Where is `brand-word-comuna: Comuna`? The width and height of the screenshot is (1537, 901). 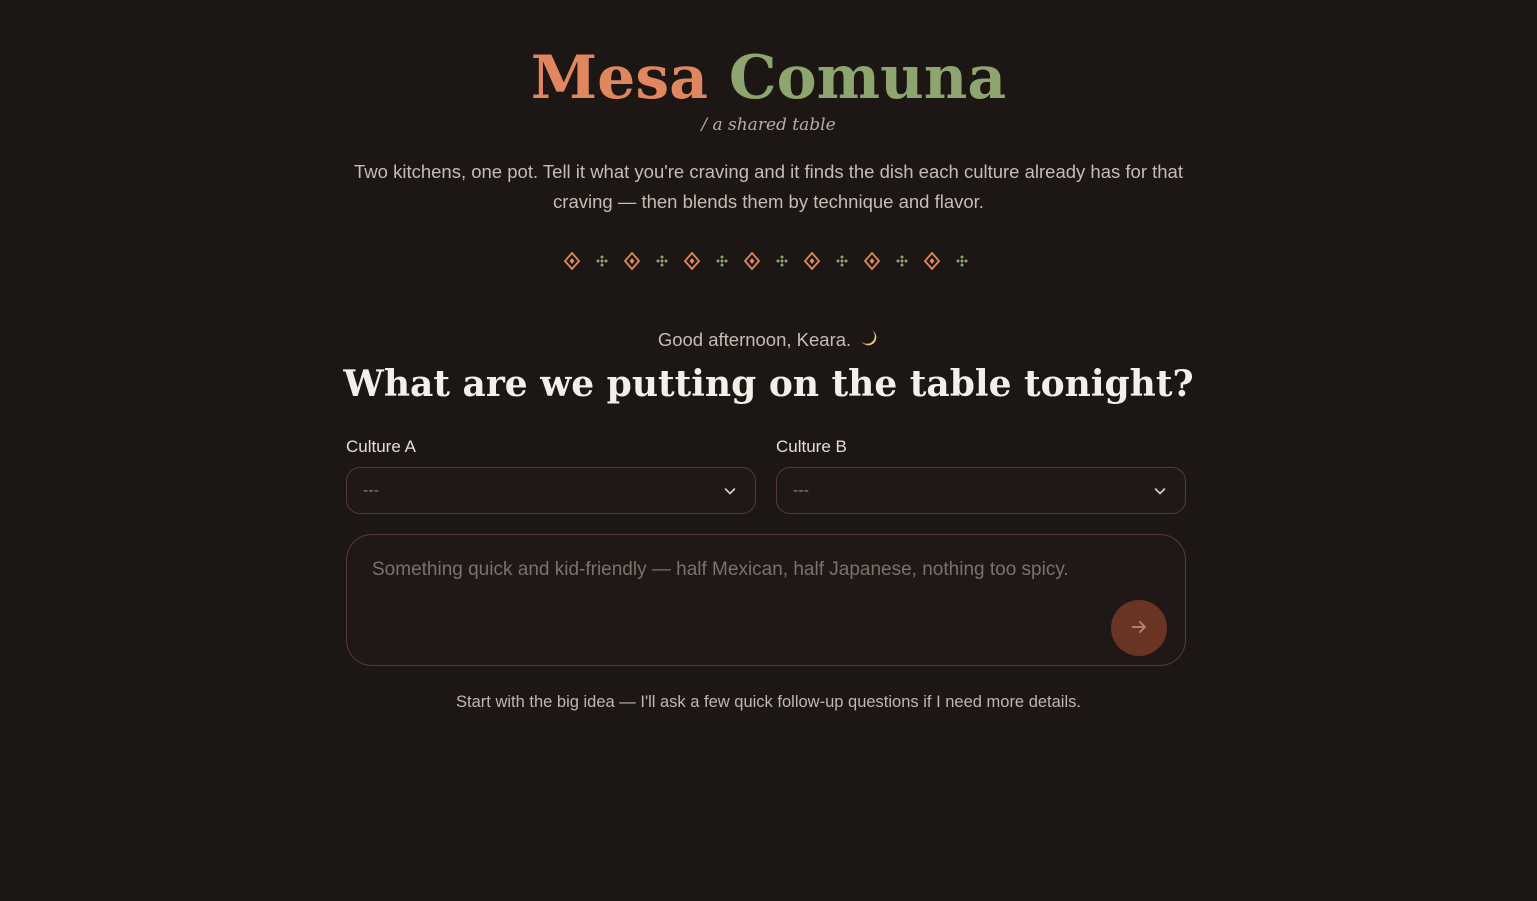 brand-word-comuna: Comuna is located at coordinates (867, 78).